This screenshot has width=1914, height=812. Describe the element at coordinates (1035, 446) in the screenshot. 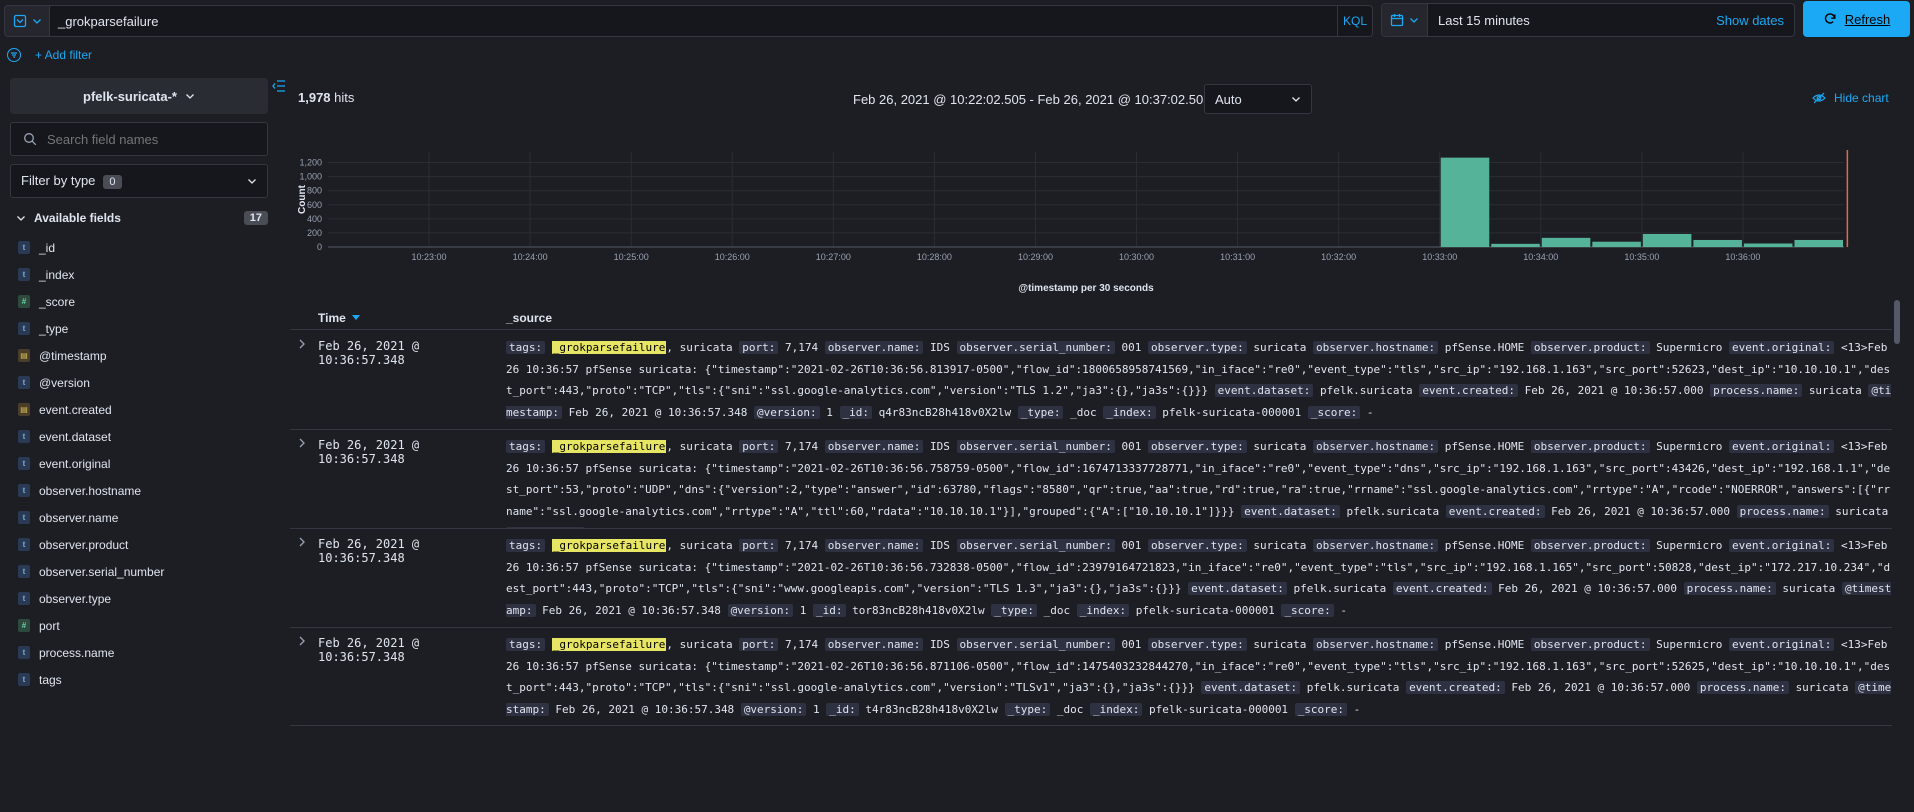

I see `source-field-key: observer.serial_number:` at that location.